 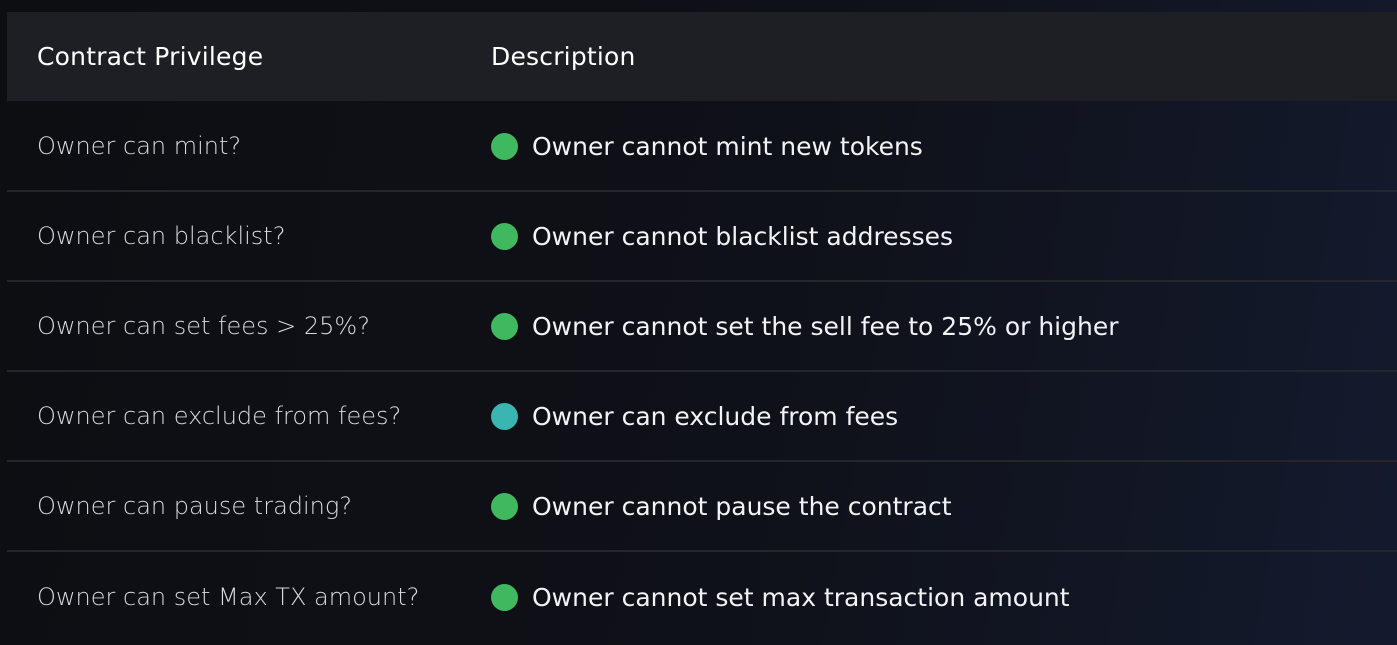 I want to click on description-cell: Owner cannot pause the contract, so click(x=944, y=506).